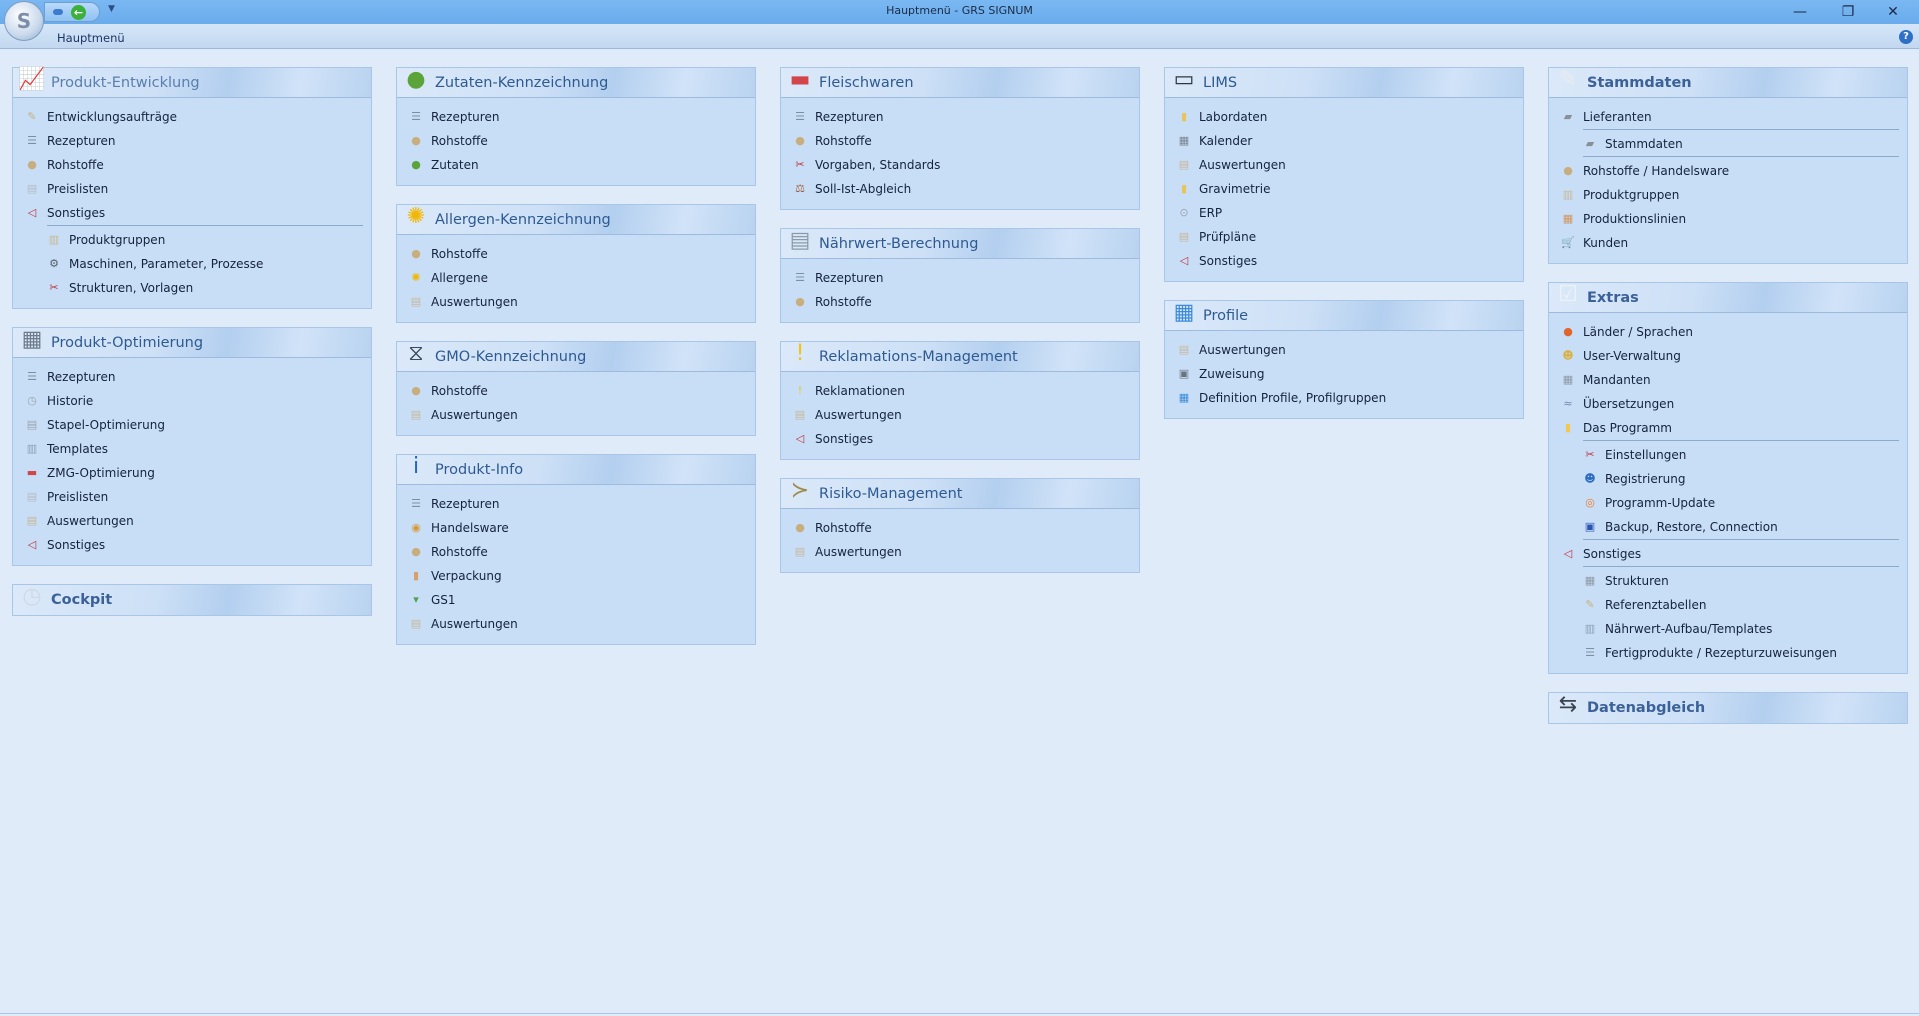 This screenshot has width=1919, height=1016. I want to click on tab-hauptmenue: Hauptmenü, so click(91, 38).